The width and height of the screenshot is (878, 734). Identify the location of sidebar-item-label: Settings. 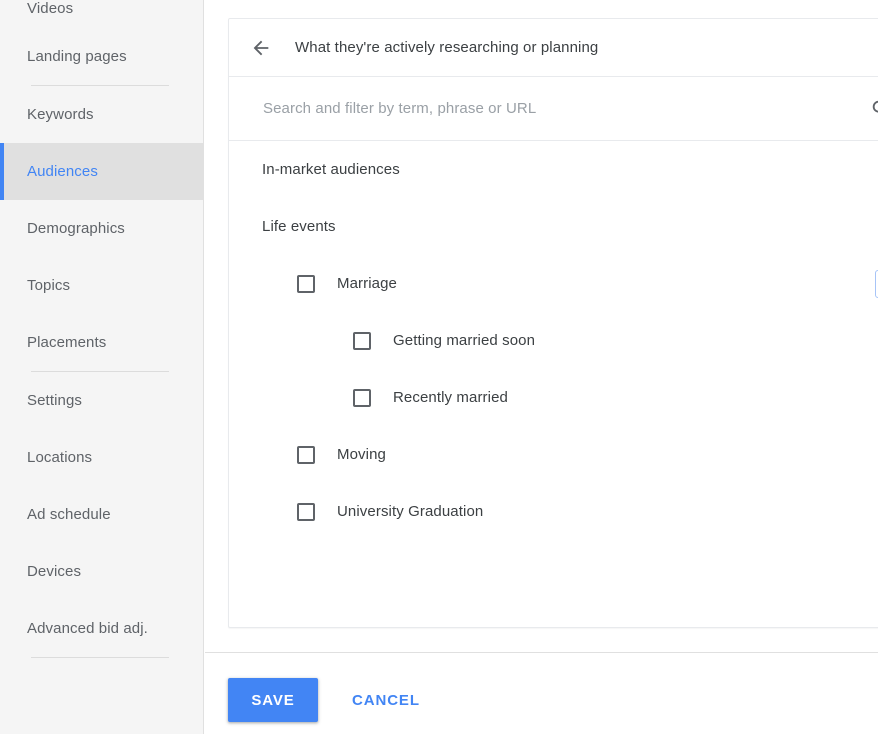
(54, 400).